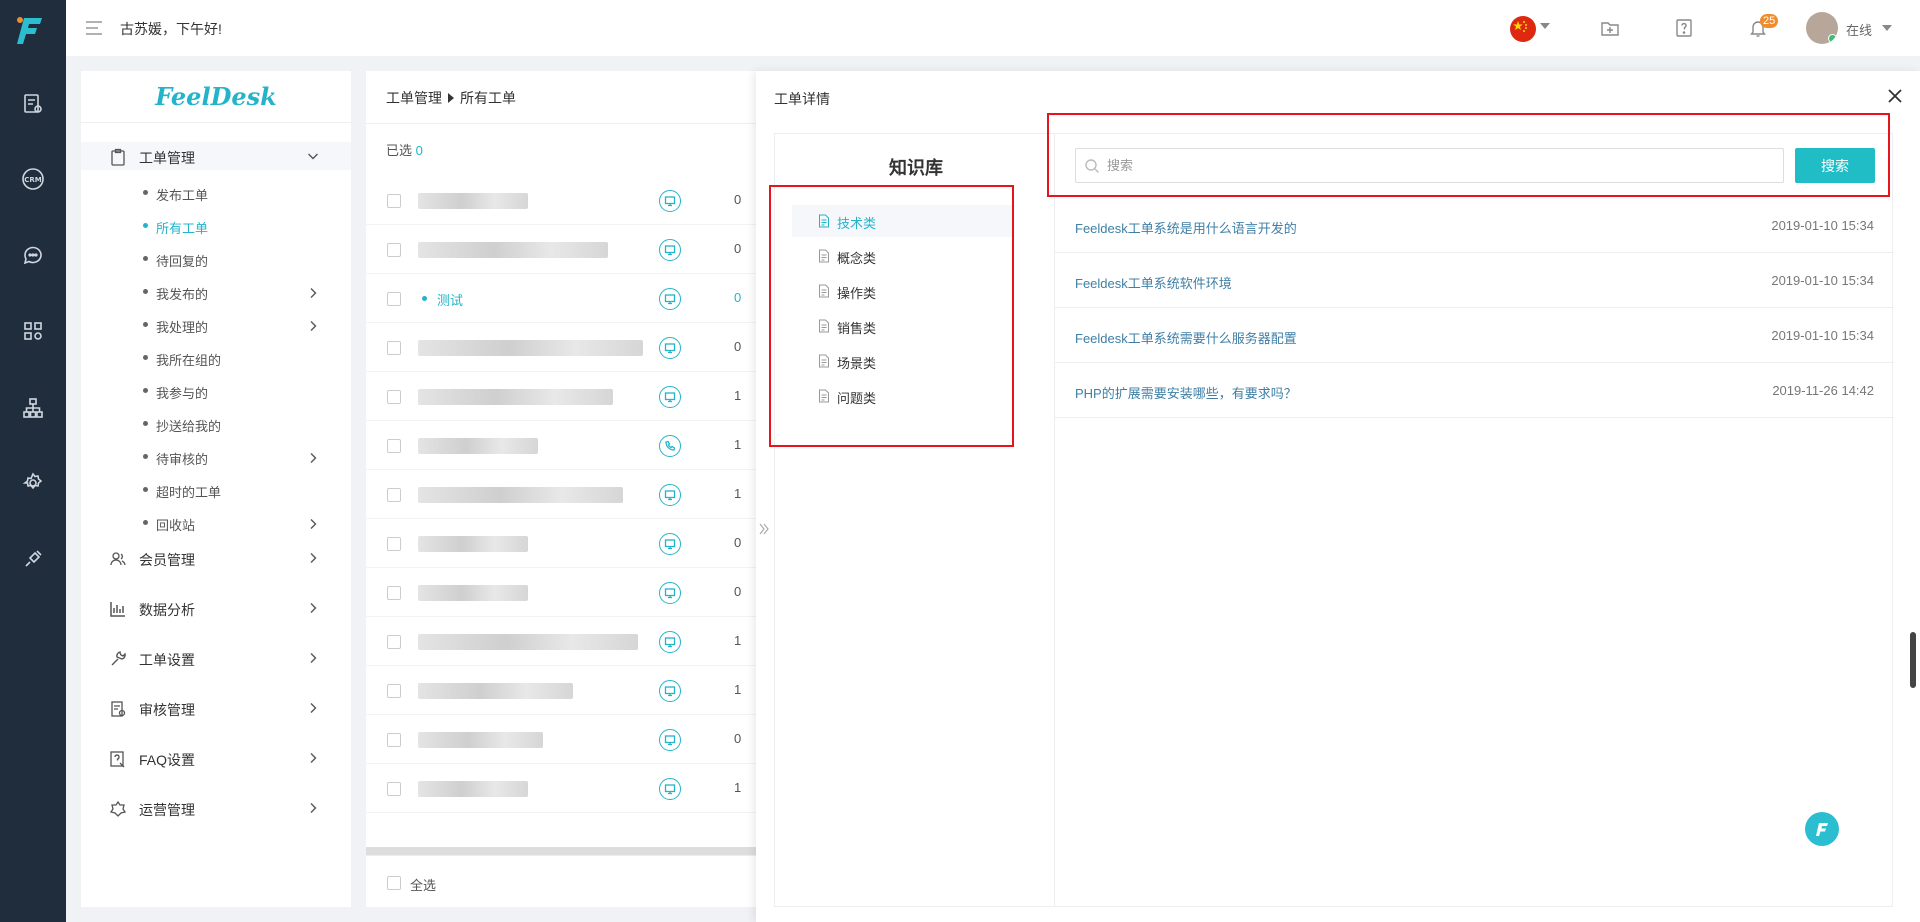 Image resolution: width=1920 pixels, height=922 pixels. What do you see at coordinates (764, 529) in the screenshot?
I see `expand-arrows-icon` at bounding box center [764, 529].